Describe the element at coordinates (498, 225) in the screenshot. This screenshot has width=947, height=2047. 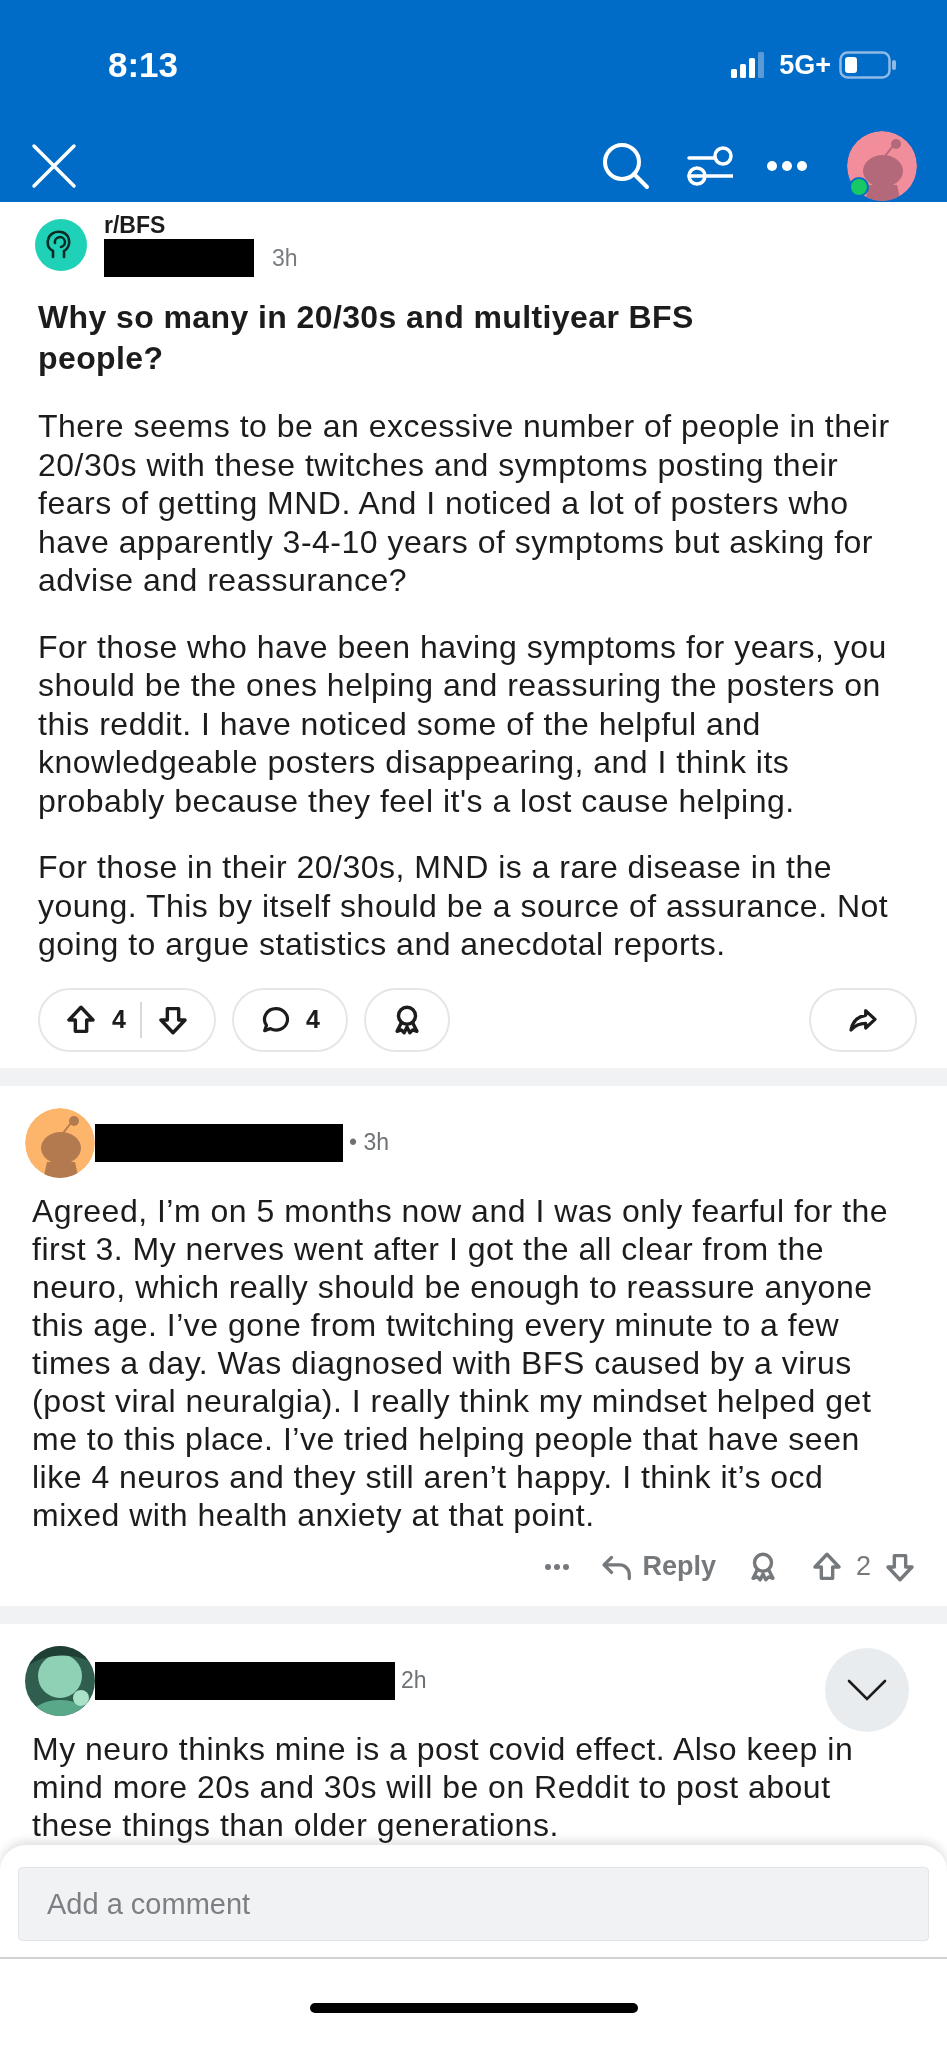
I see `subreddit-name: r/BFS` at that location.